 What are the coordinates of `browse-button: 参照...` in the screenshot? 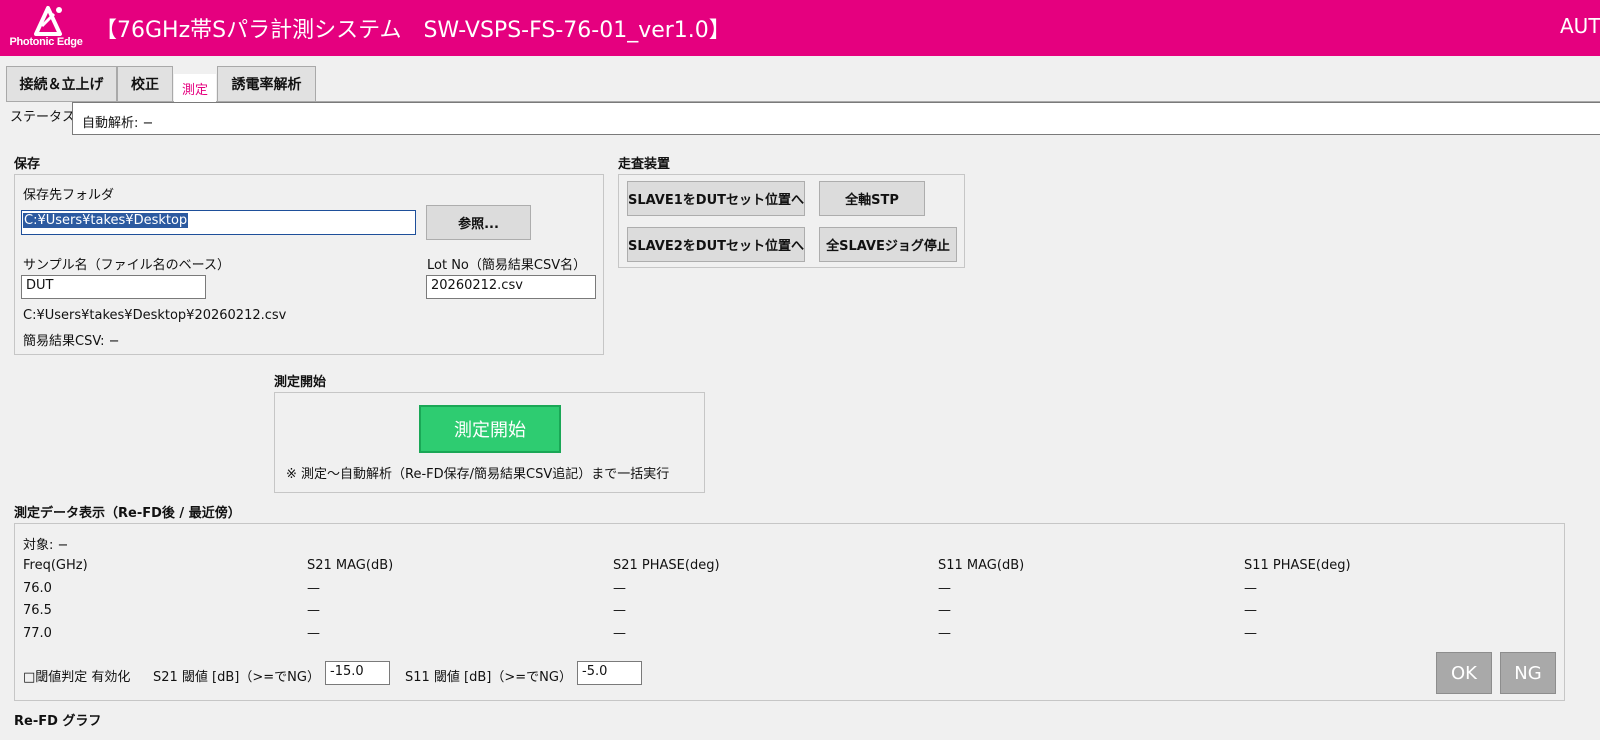 It's located at (478, 222).